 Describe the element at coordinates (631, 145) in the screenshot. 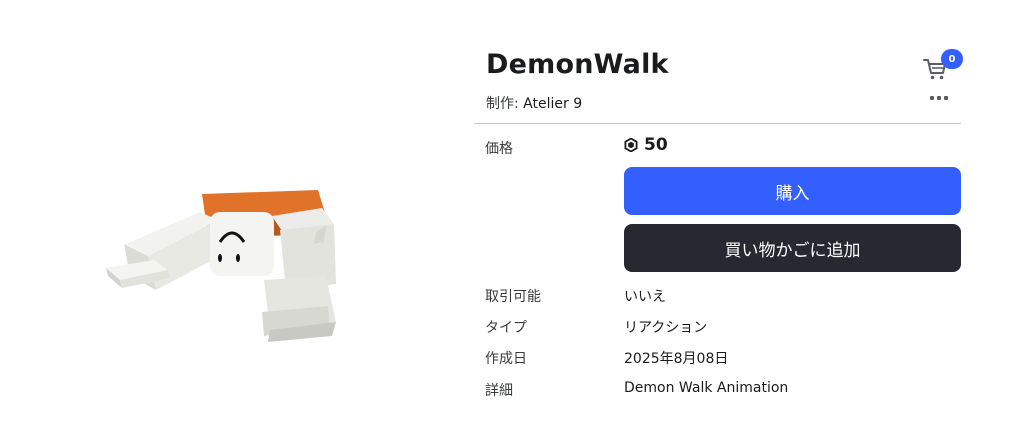

I see `robux-icon` at that location.